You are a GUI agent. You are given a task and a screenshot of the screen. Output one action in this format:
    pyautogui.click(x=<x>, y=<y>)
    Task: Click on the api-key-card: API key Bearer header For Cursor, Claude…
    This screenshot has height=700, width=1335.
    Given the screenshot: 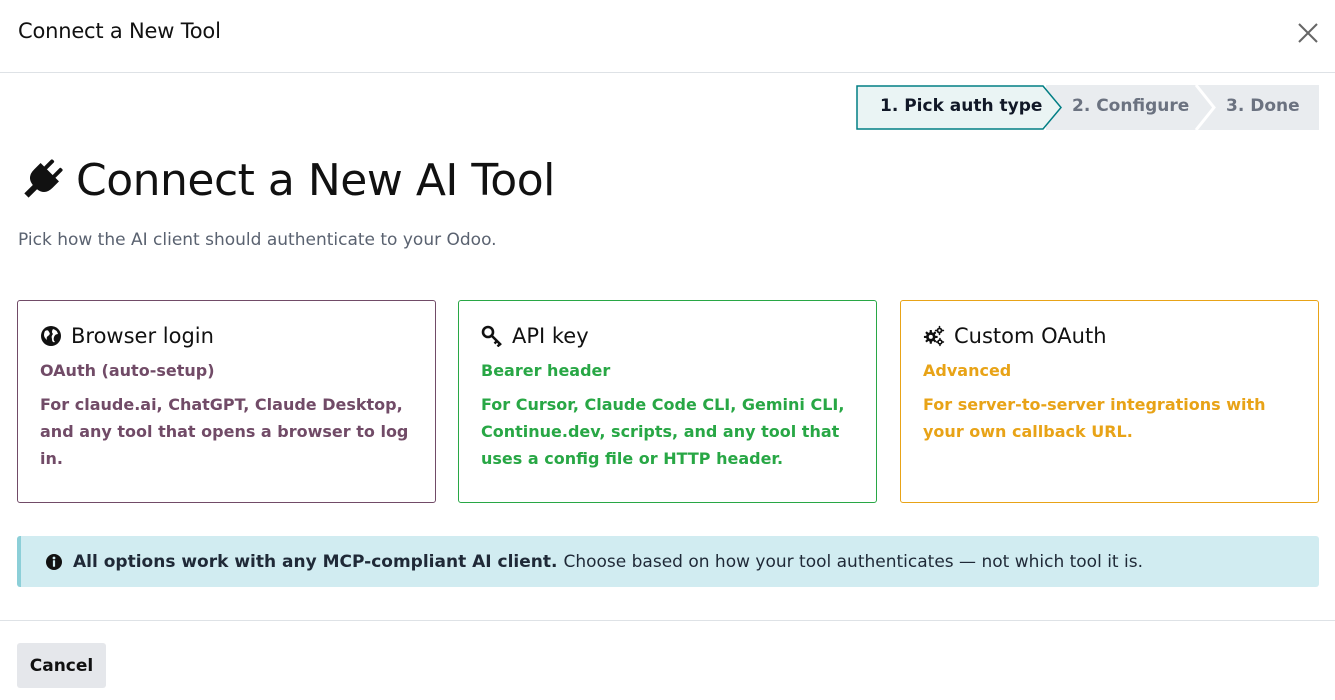 What is the action you would take?
    pyautogui.click(x=667, y=401)
    